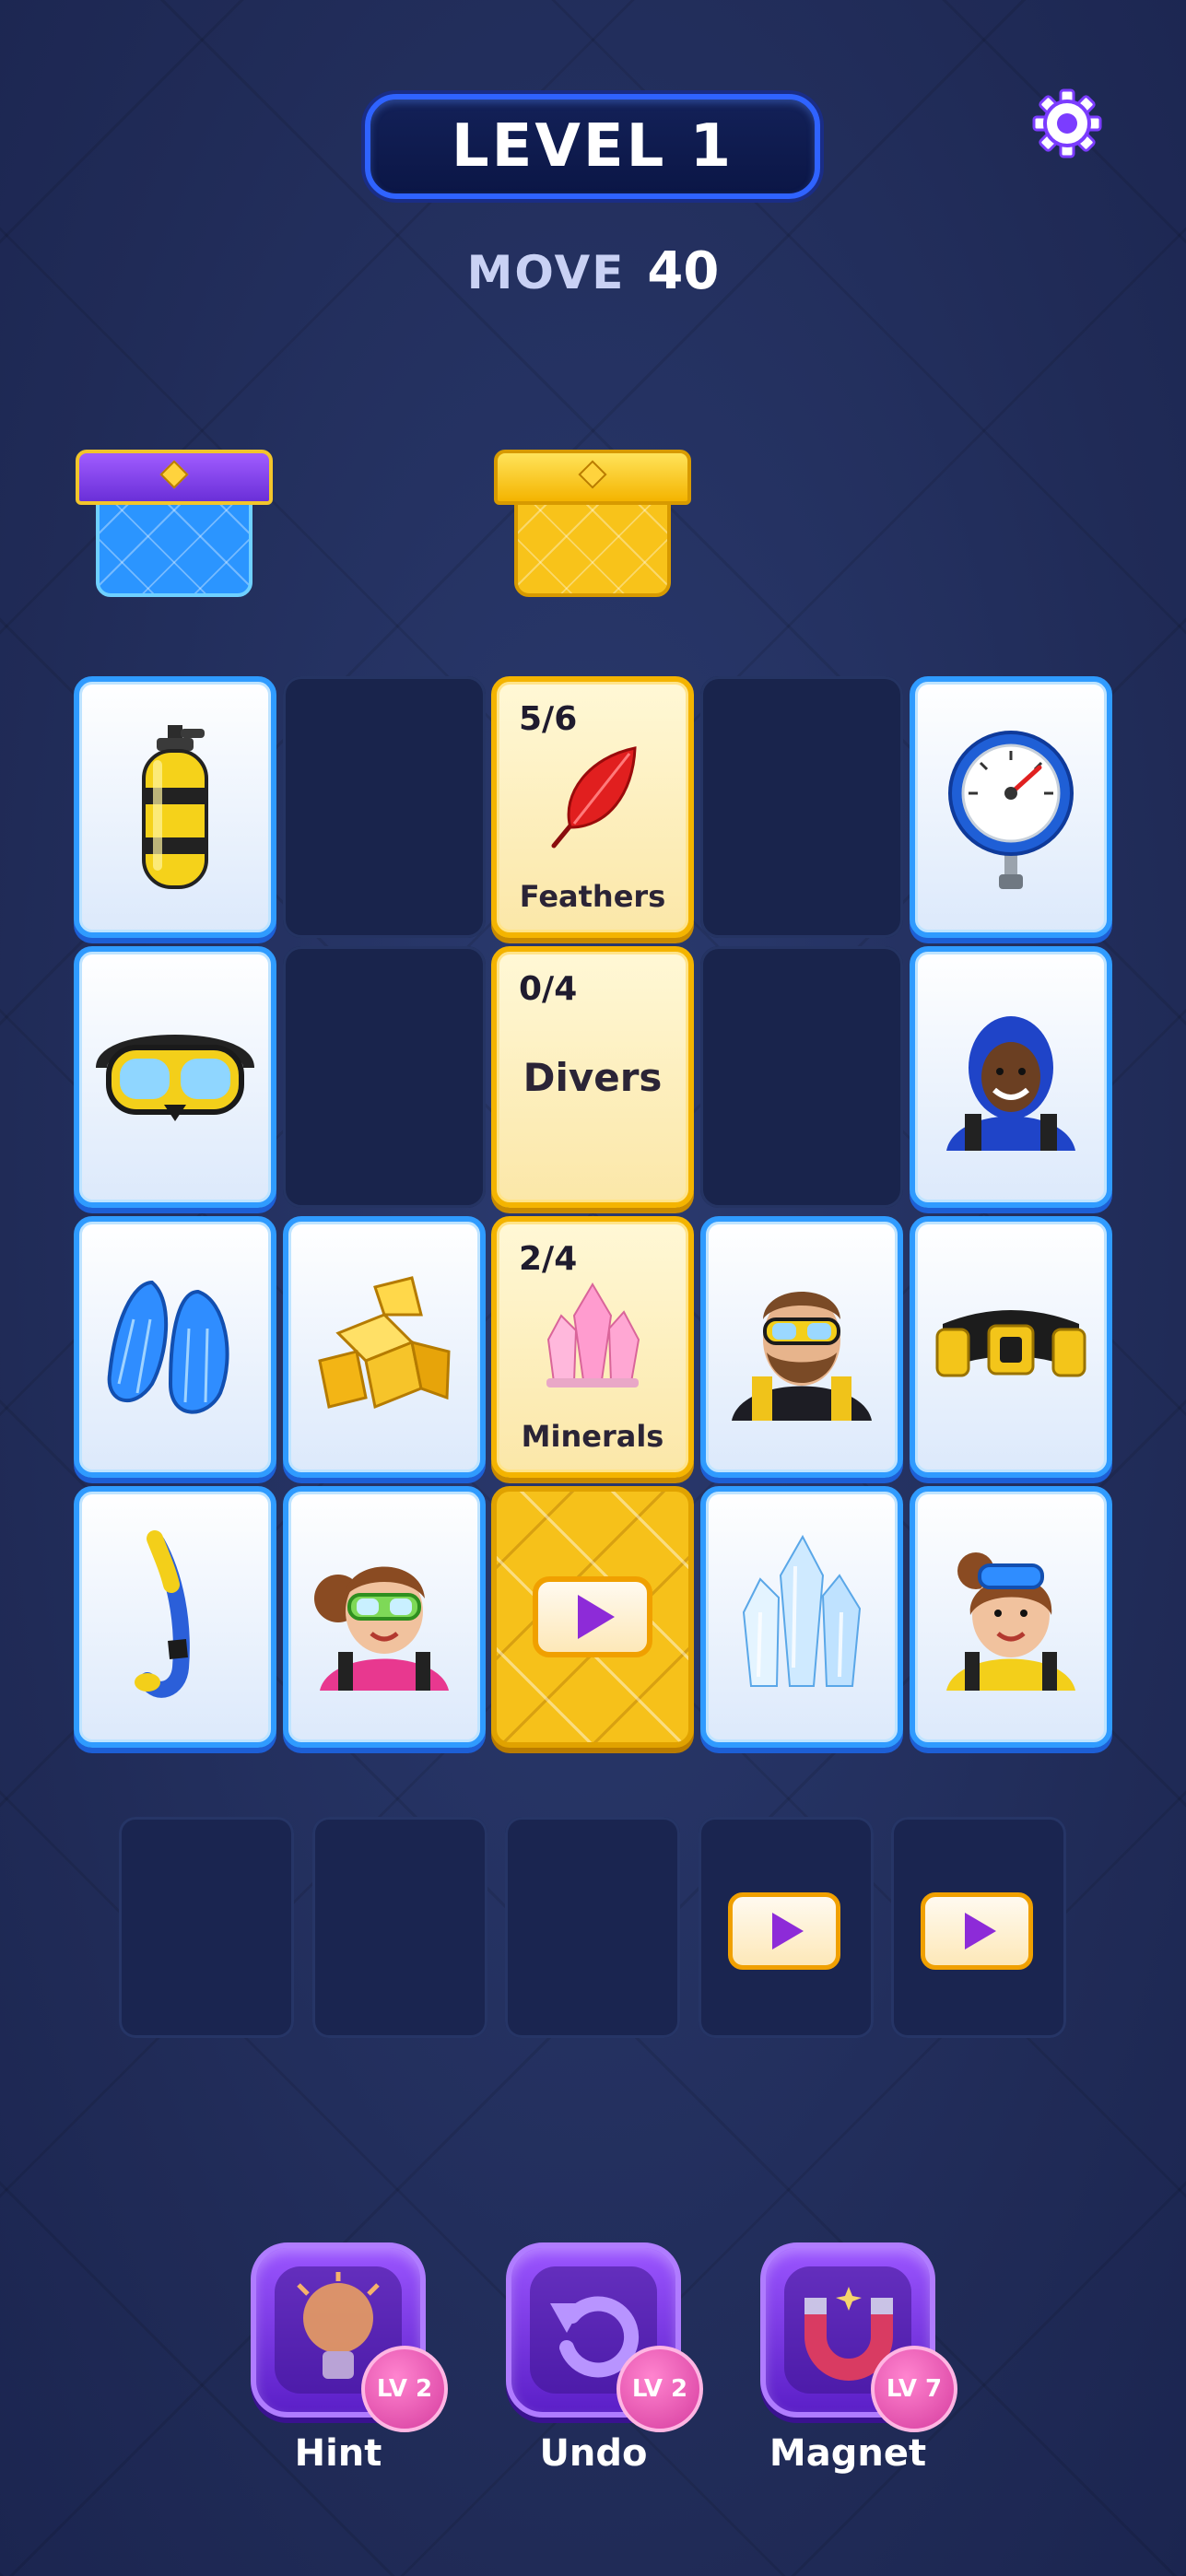  I want to click on hint-booster: LV 2, so click(349, 2337).